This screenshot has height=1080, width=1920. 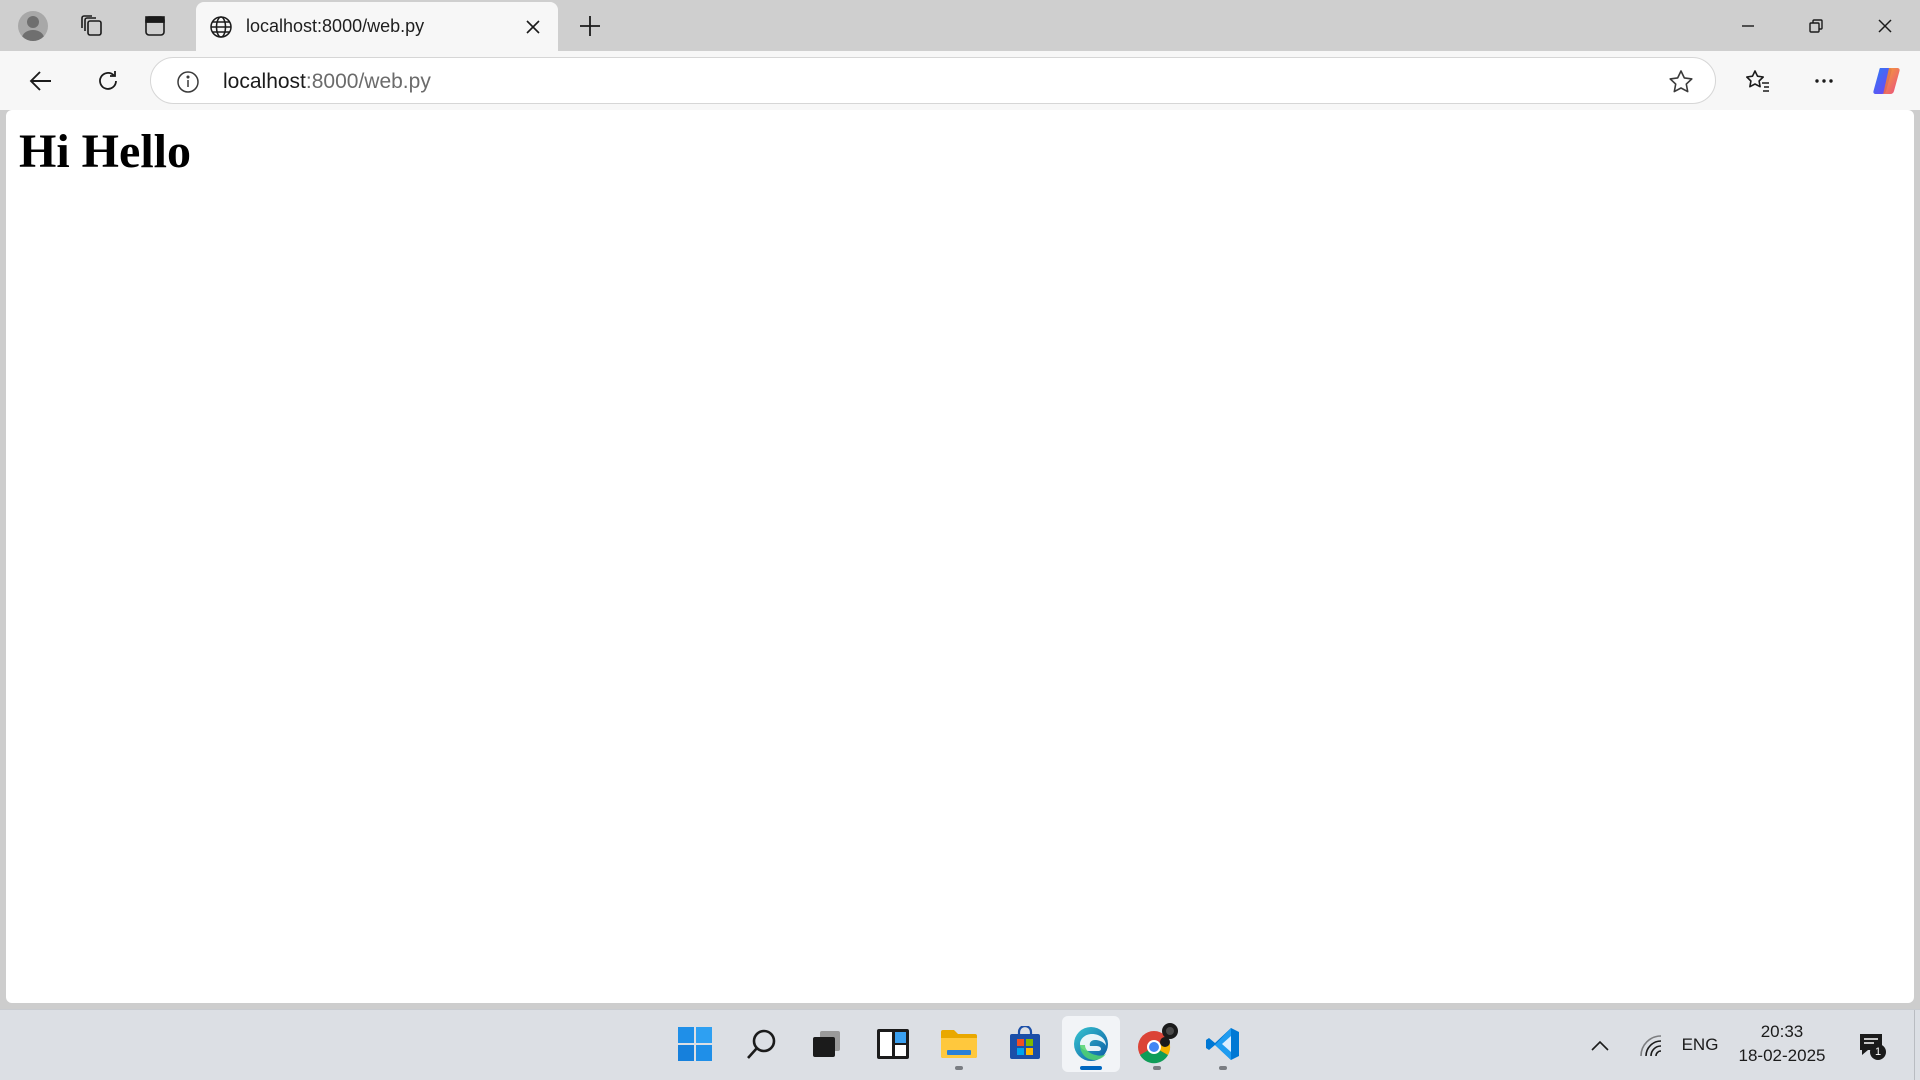 I want to click on notifications-button: 1, so click(x=1871, y=1045).